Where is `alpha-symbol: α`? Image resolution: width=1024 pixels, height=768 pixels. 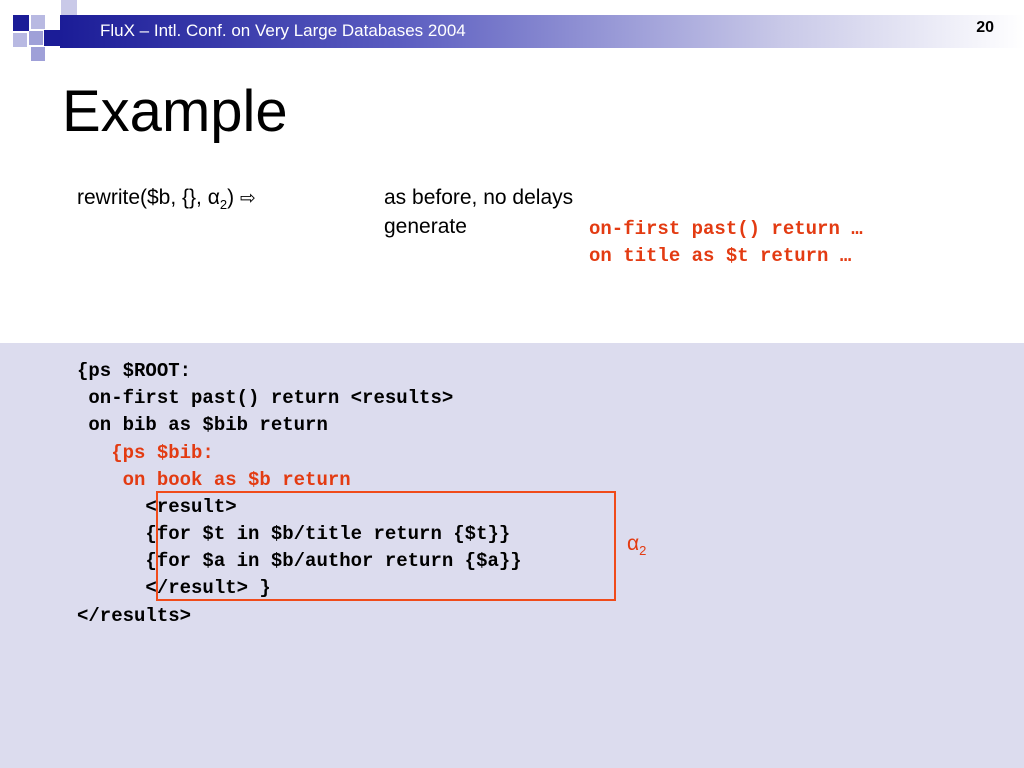
alpha-symbol: α is located at coordinates (633, 543).